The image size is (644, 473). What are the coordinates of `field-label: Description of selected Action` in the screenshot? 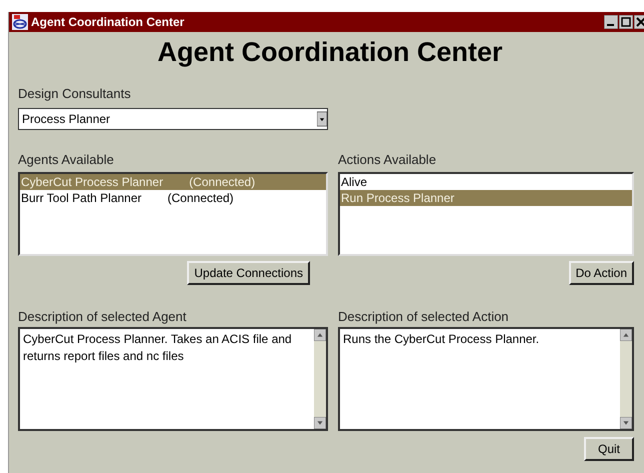 It's located at (424, 317).